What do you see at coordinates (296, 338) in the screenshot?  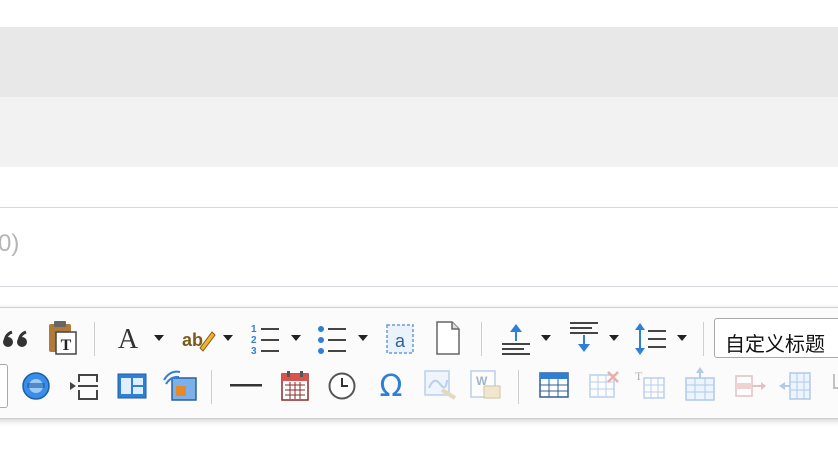 I see `ordered-list-dropdown-icon` at bounding box center [296, 338].